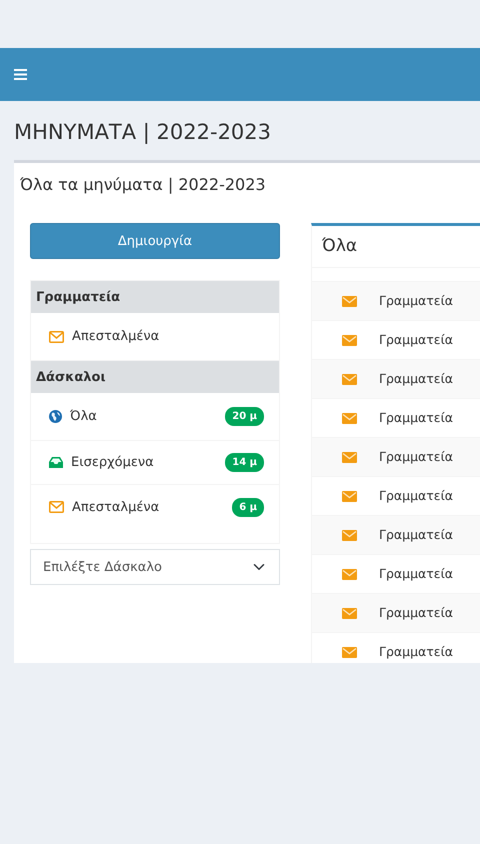  I want to click on inbox-icon, so click(56, 462).